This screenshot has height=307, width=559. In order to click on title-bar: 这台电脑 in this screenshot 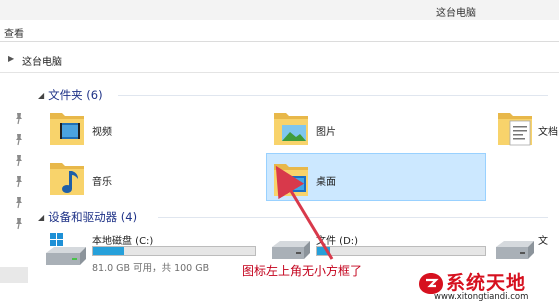, I will do `click(279, 10)`.